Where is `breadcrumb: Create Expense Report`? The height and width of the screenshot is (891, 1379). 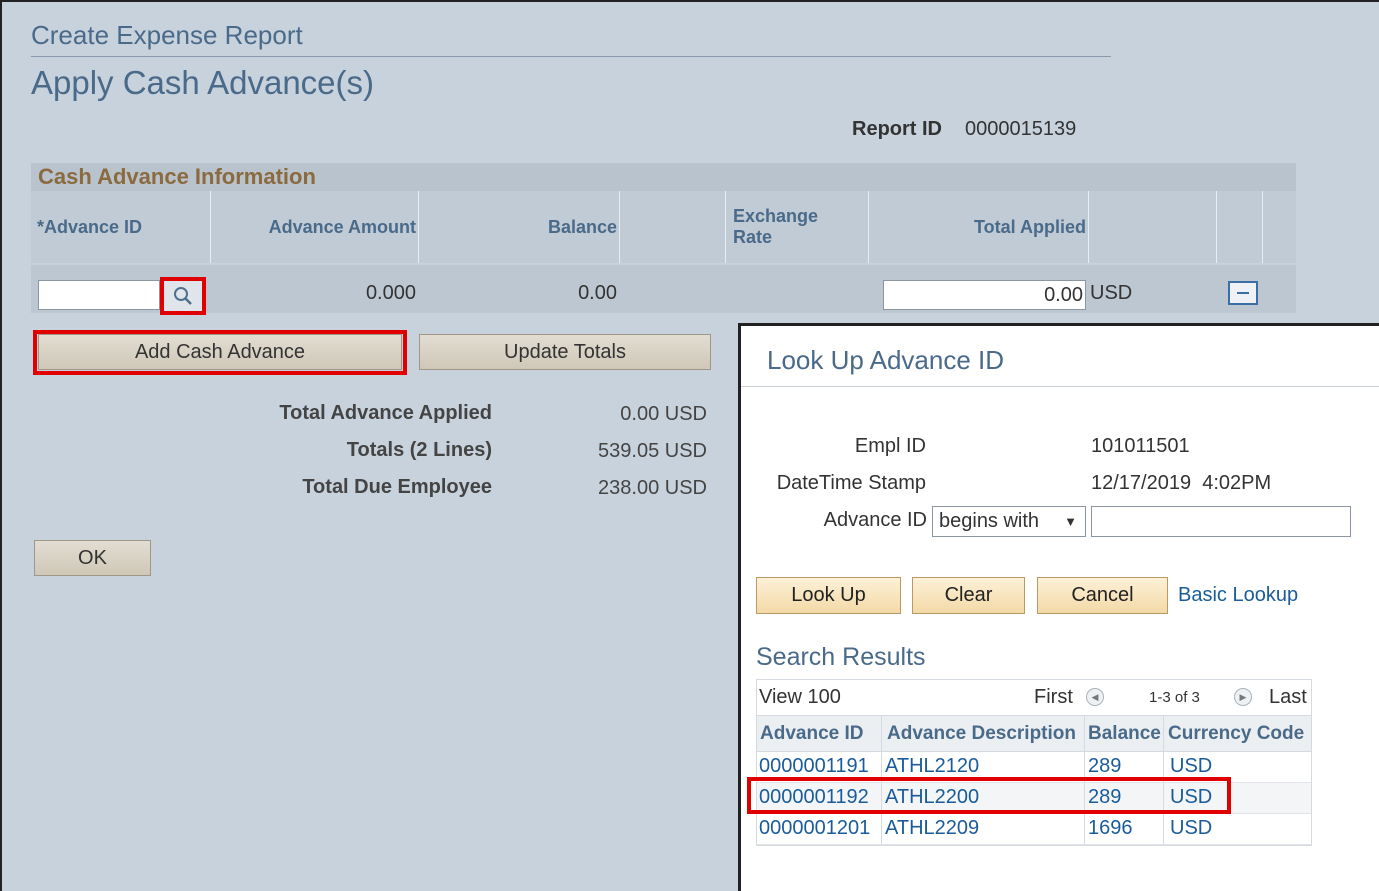 breadcrumb: Create Expense Report is located at coordinates (167, 35).